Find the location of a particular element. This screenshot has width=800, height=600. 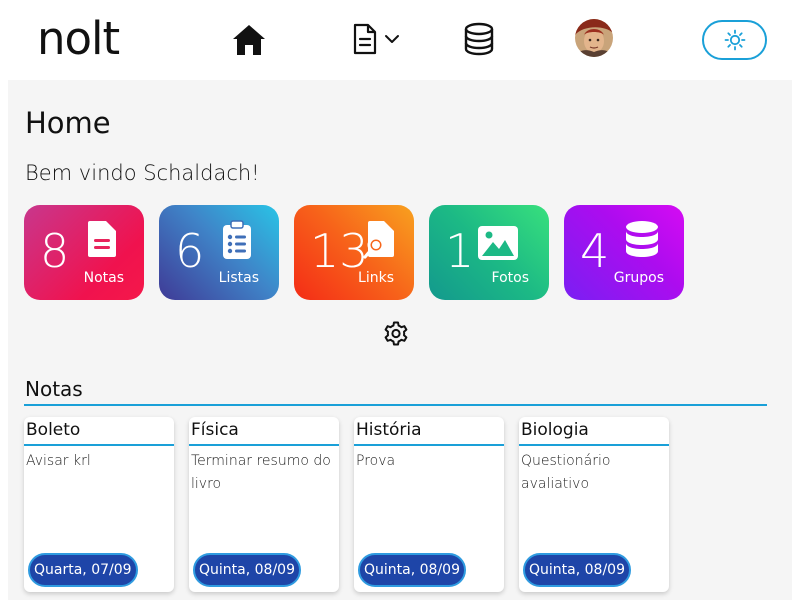

stat-card-links: 13 Links is located at coordinates (354, 252).